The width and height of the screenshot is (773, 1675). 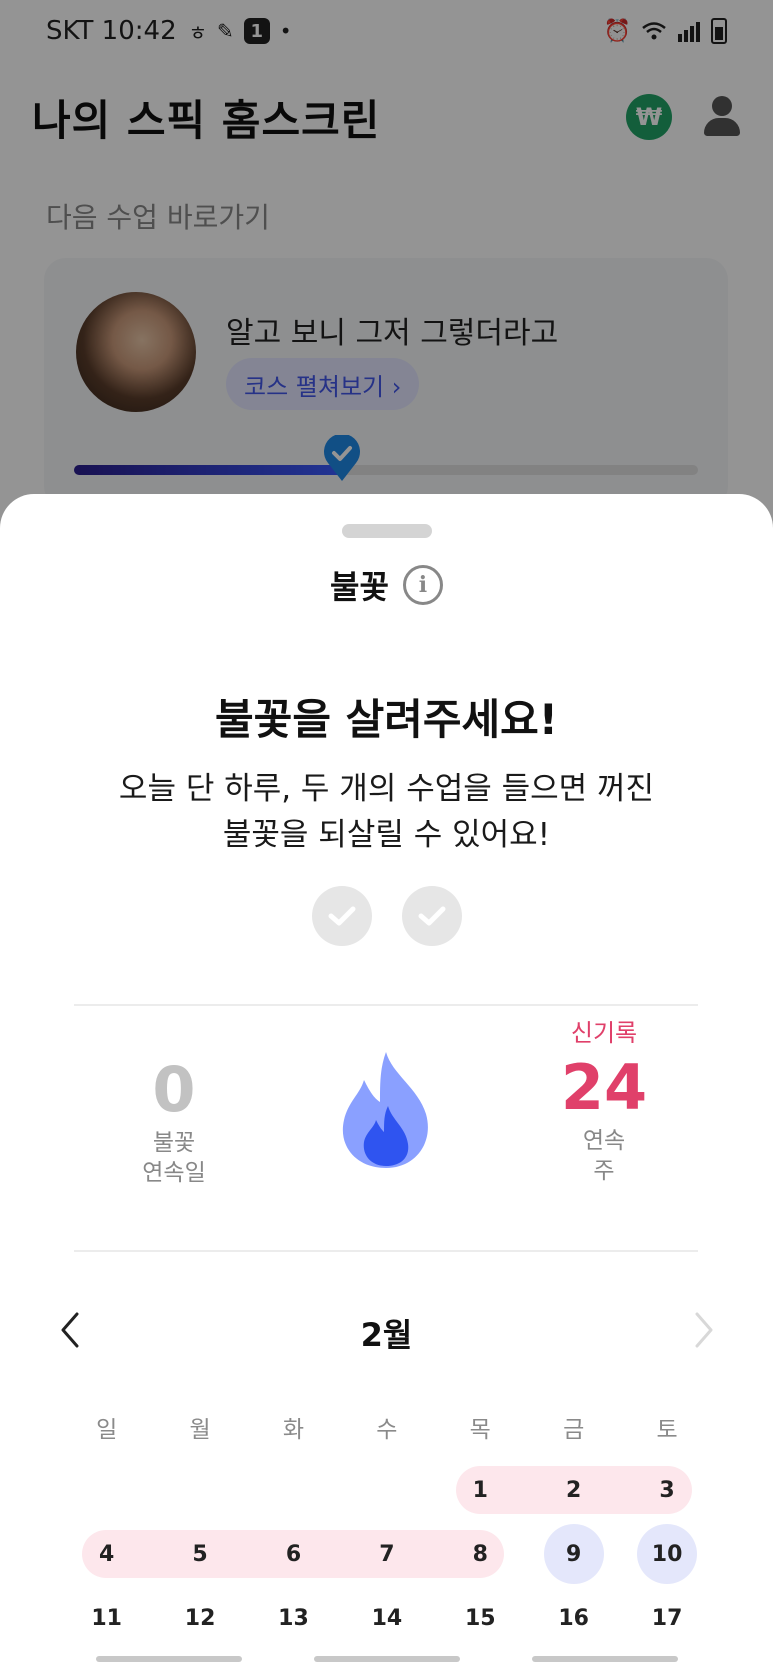 What do you see at coordinates (422, 585) in the screenshot?
I see `info-icon: i` at bounding box center [422, 585].